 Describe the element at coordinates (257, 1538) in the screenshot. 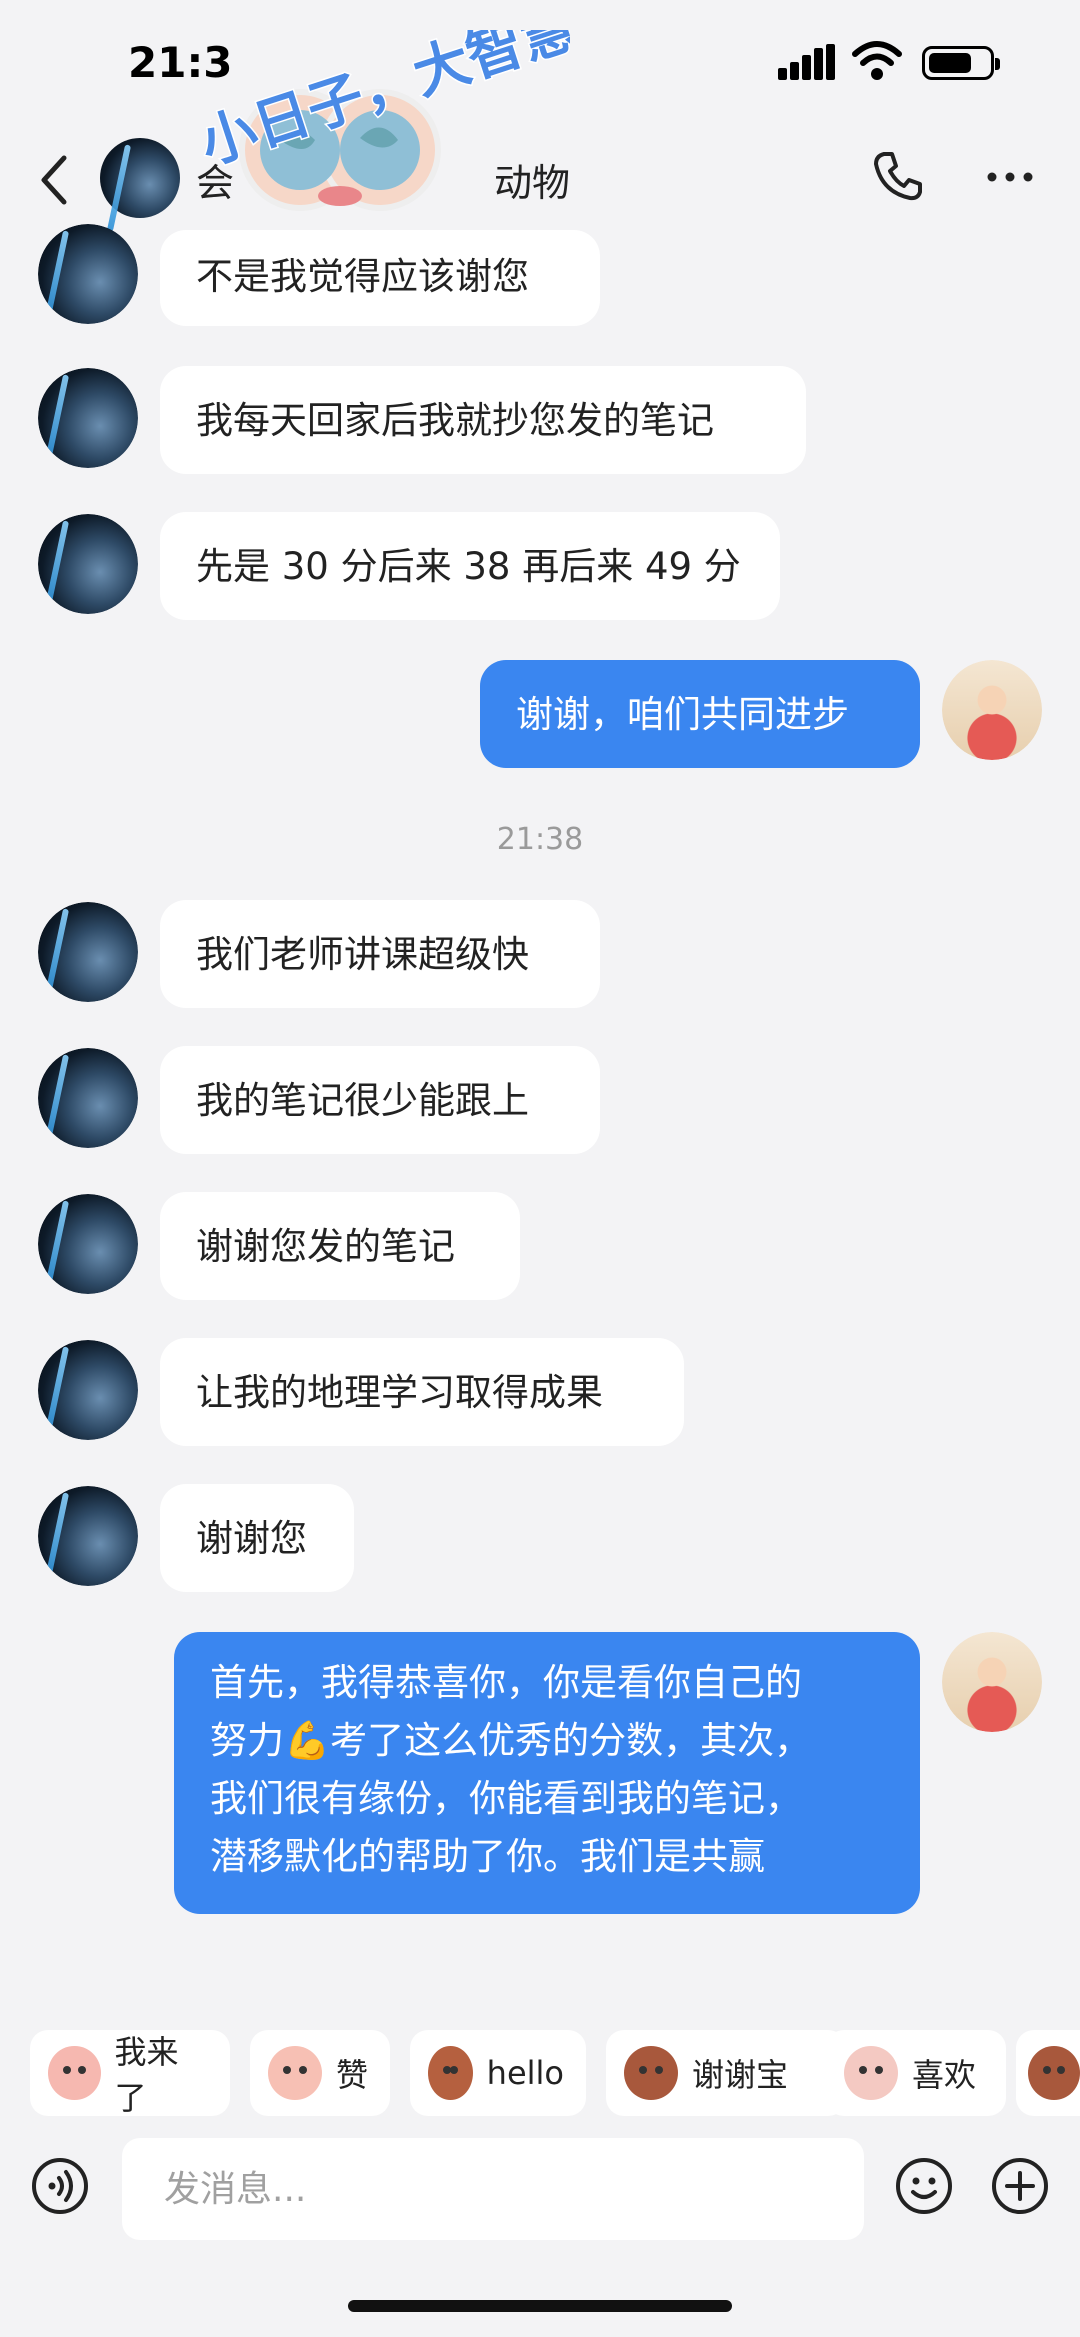

I see `message-bubble-incoming: 谢谢您` at that location.